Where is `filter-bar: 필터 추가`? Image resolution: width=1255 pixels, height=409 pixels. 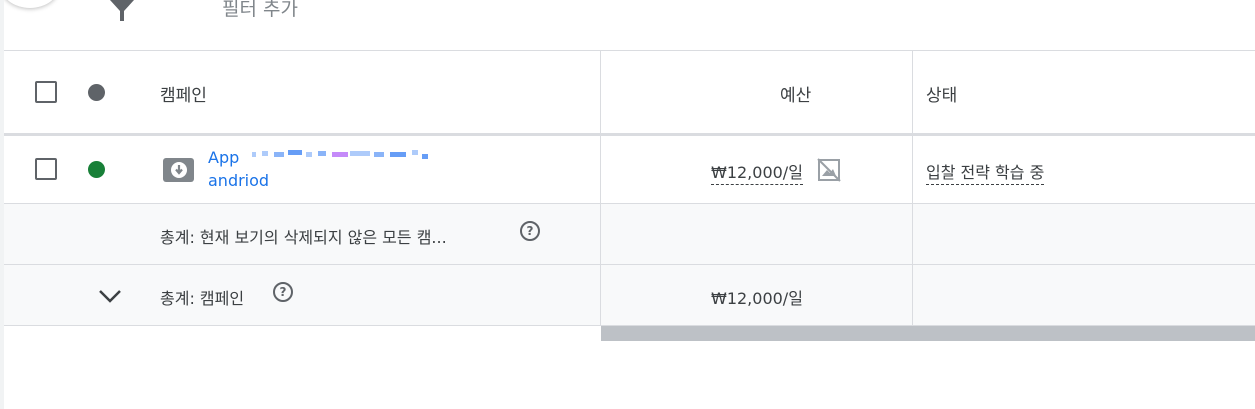 filter-bar: 필터 추가 is located at coordinates (629, 25).